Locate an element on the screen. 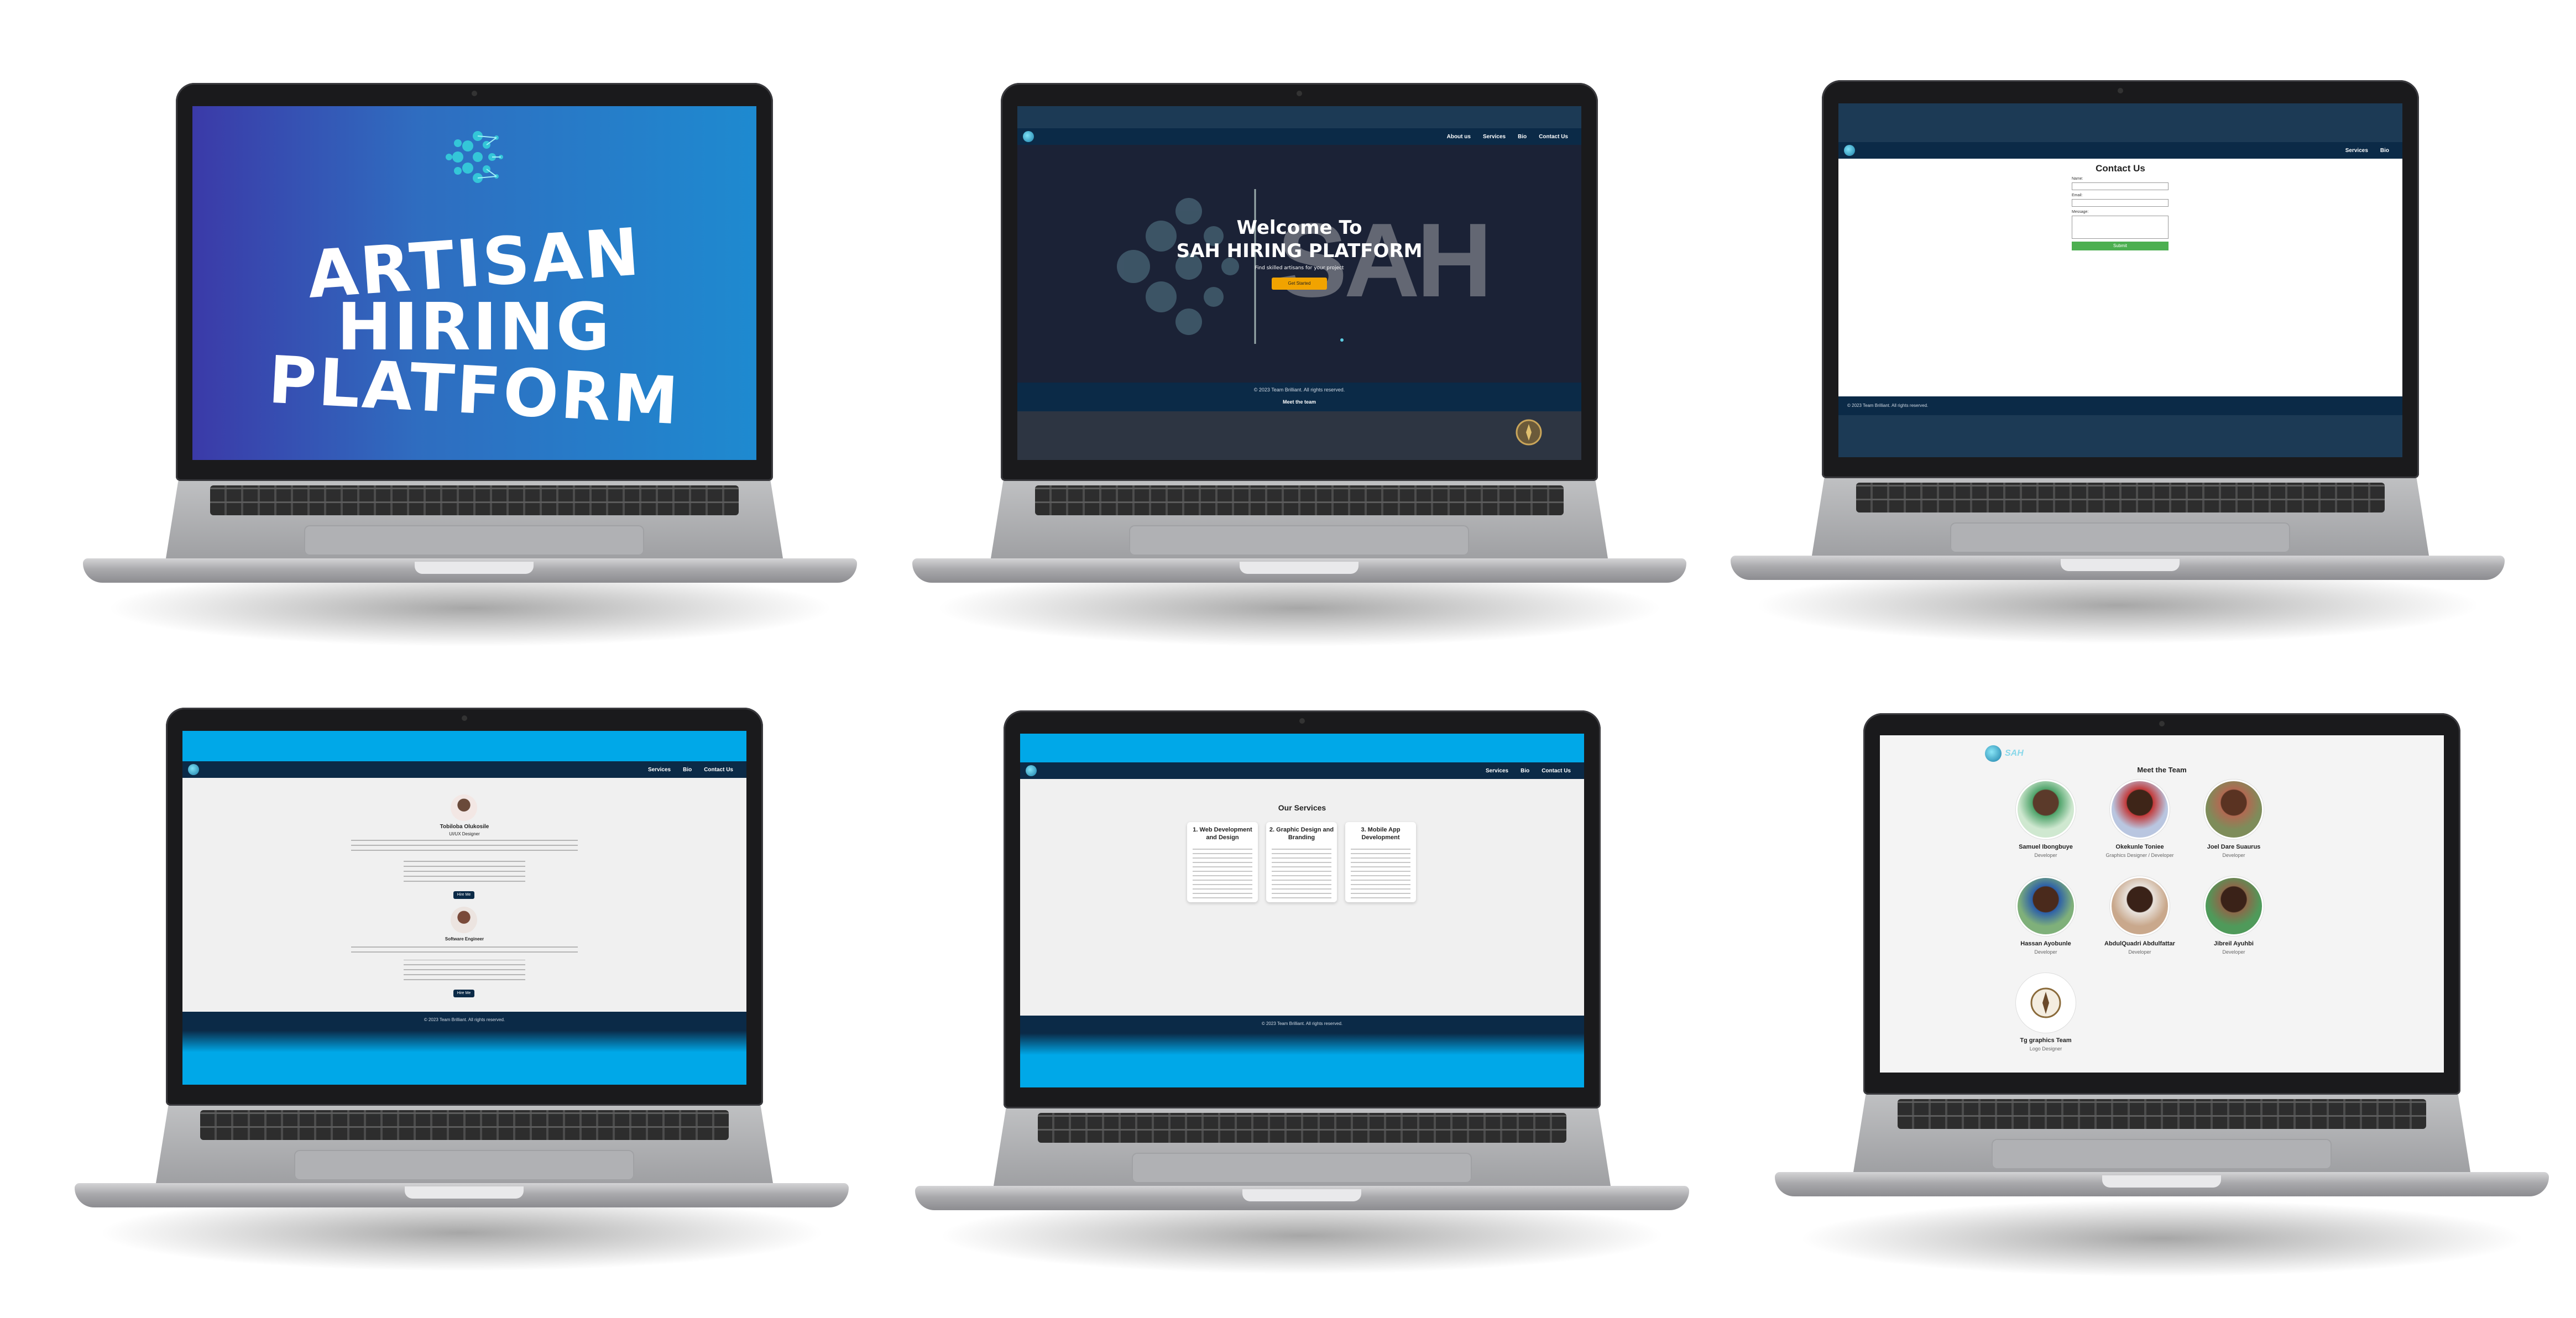  sah-logo-icon is located at coordinates (1993, 753).